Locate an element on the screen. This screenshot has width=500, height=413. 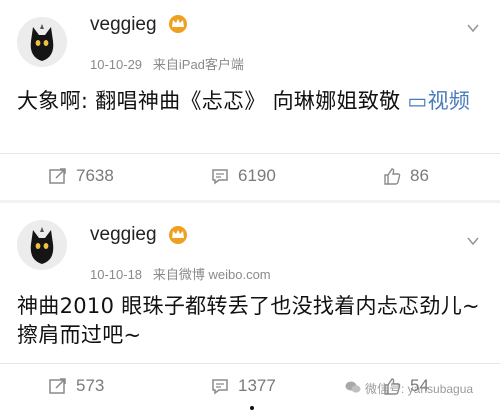
post-text: 大象啊: 翻唱神曲《忐忑》 向琳娜姐致敬 ▭视频 is located at coordinates (248, 101).